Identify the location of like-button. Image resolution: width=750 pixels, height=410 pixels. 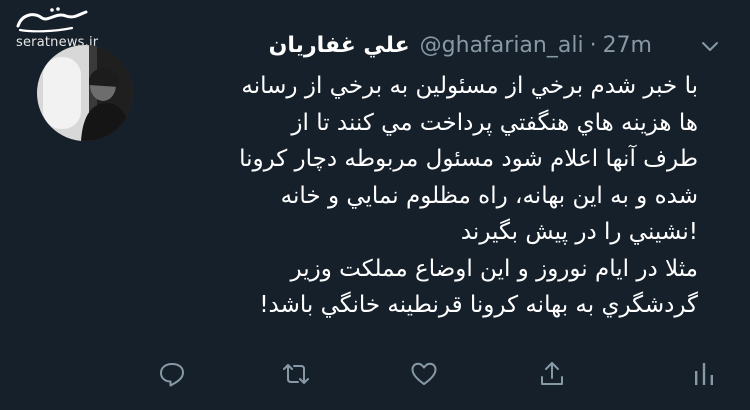
(424, 374).